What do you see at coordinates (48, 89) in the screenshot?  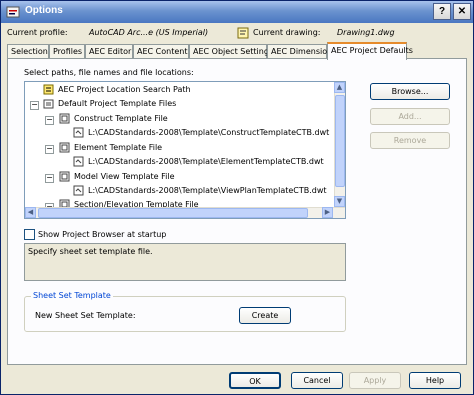 I see `search-path-icon` at bounding box center [48, 89].